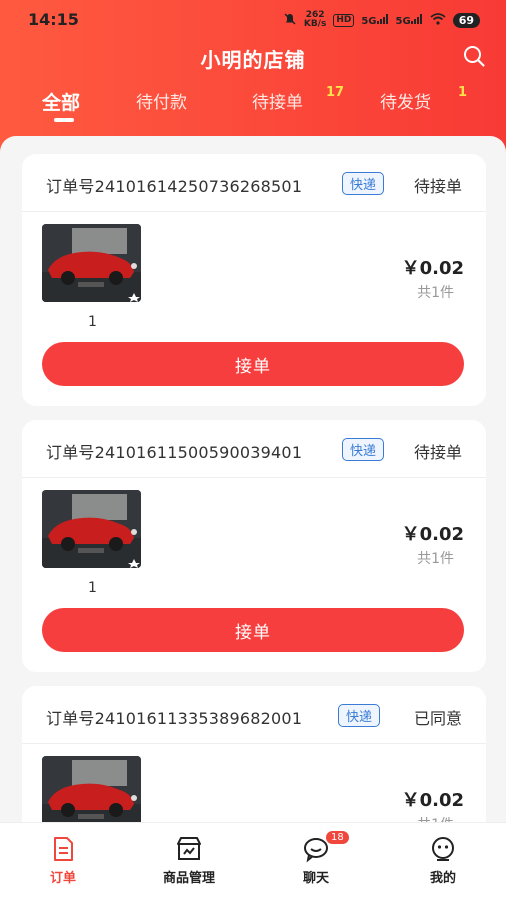 The image size is (506, 900). What do you see at coordinates (315, 878) in the screenshot?
I see `nav-chat-label: 聊天` at bounding box center [315, 878].